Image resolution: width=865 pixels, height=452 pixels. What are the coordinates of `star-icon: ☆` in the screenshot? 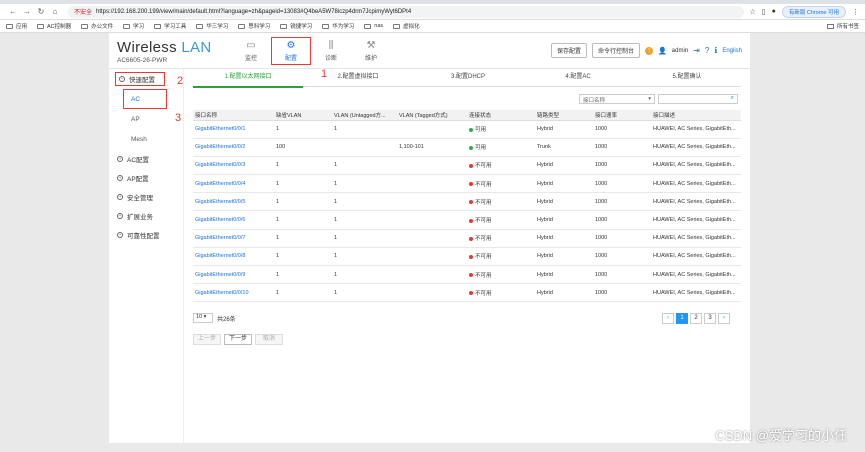 It's located at (753, 12).